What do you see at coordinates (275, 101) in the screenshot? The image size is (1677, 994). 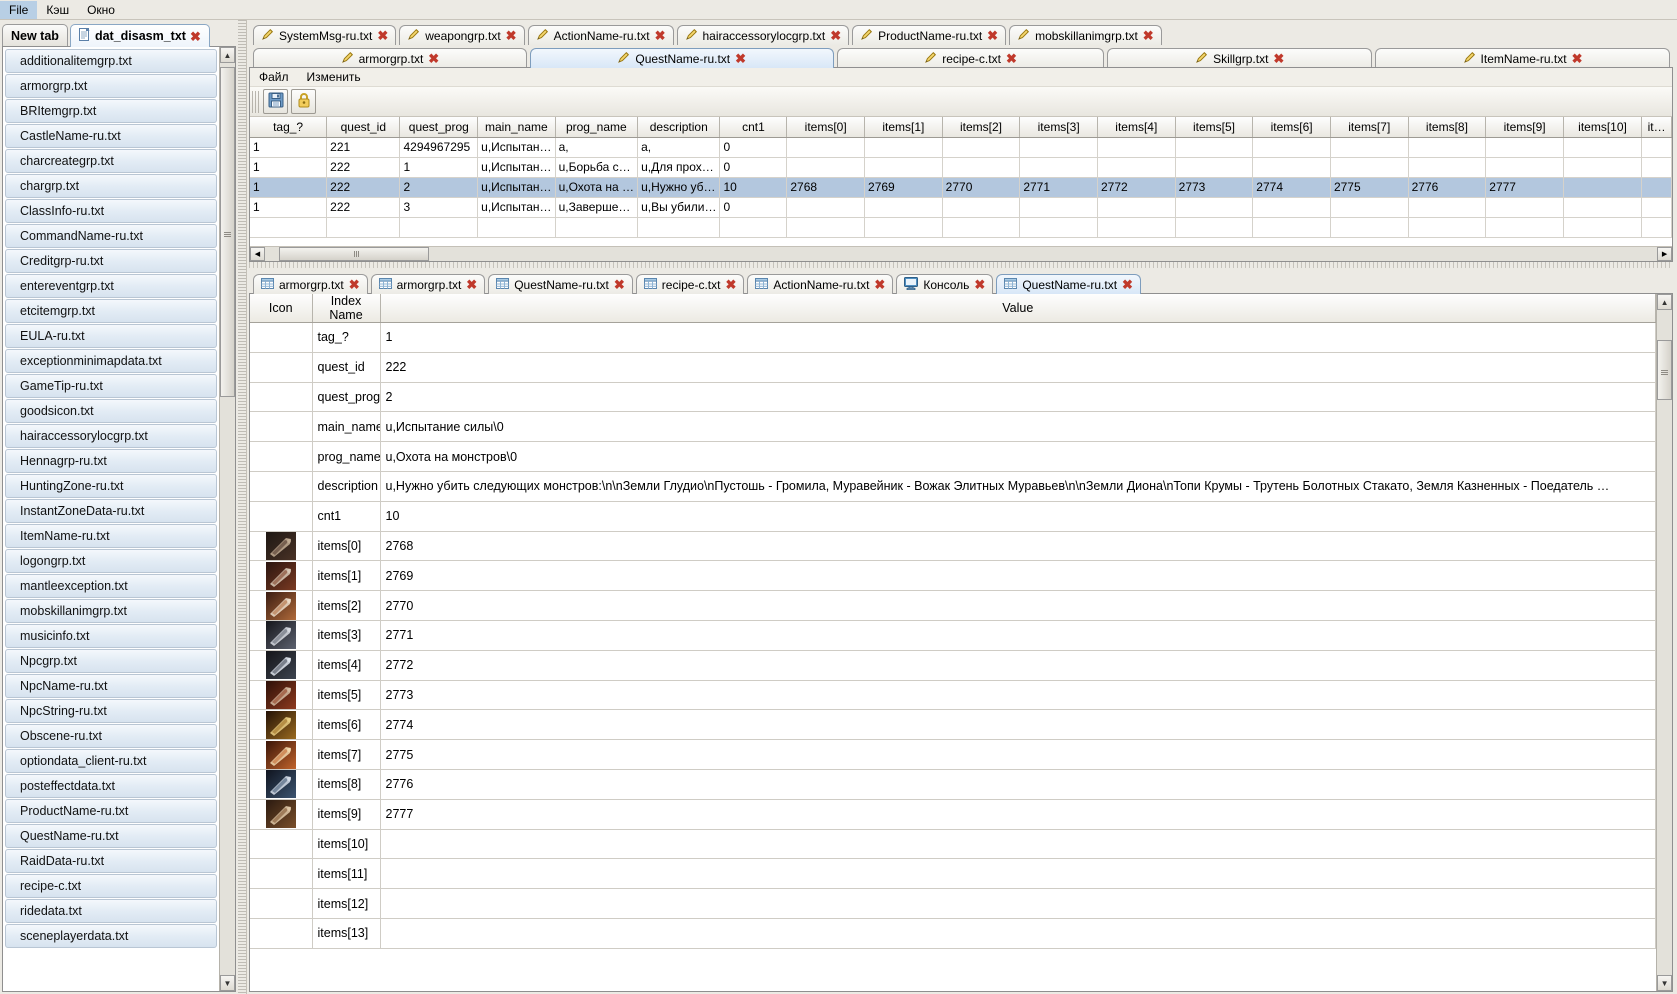 I see `save-button` at bounding box center [275, 101].